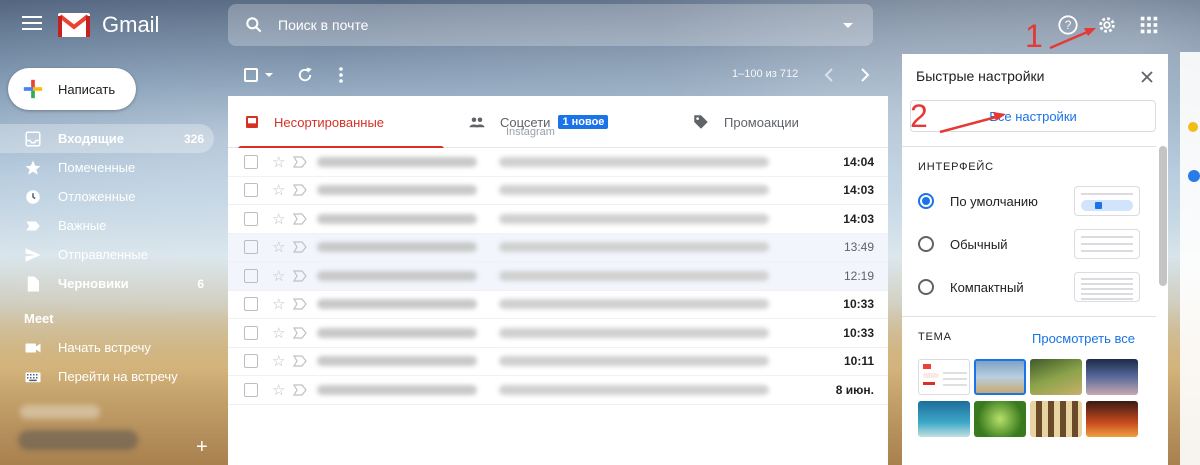  I want to click on theme-storm, so click(1112, 377).